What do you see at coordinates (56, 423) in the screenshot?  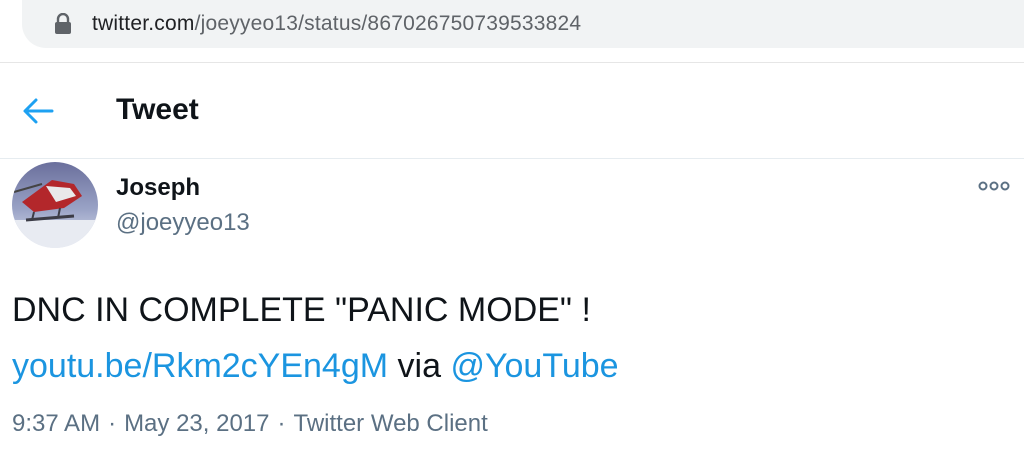 I see `tweet-time: 9:37 AM` at bounding box center [56, 423].